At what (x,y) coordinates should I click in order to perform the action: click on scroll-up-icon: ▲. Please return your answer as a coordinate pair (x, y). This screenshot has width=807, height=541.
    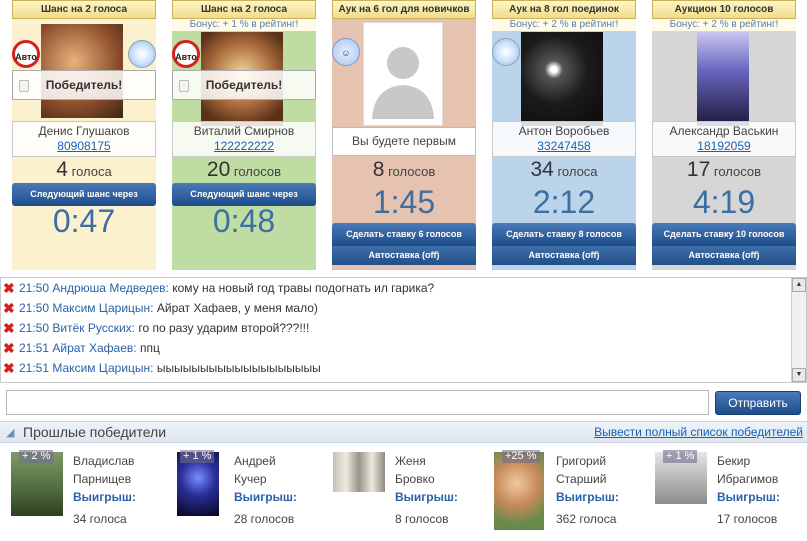
    Looking at the image, I should click on (799, 285).